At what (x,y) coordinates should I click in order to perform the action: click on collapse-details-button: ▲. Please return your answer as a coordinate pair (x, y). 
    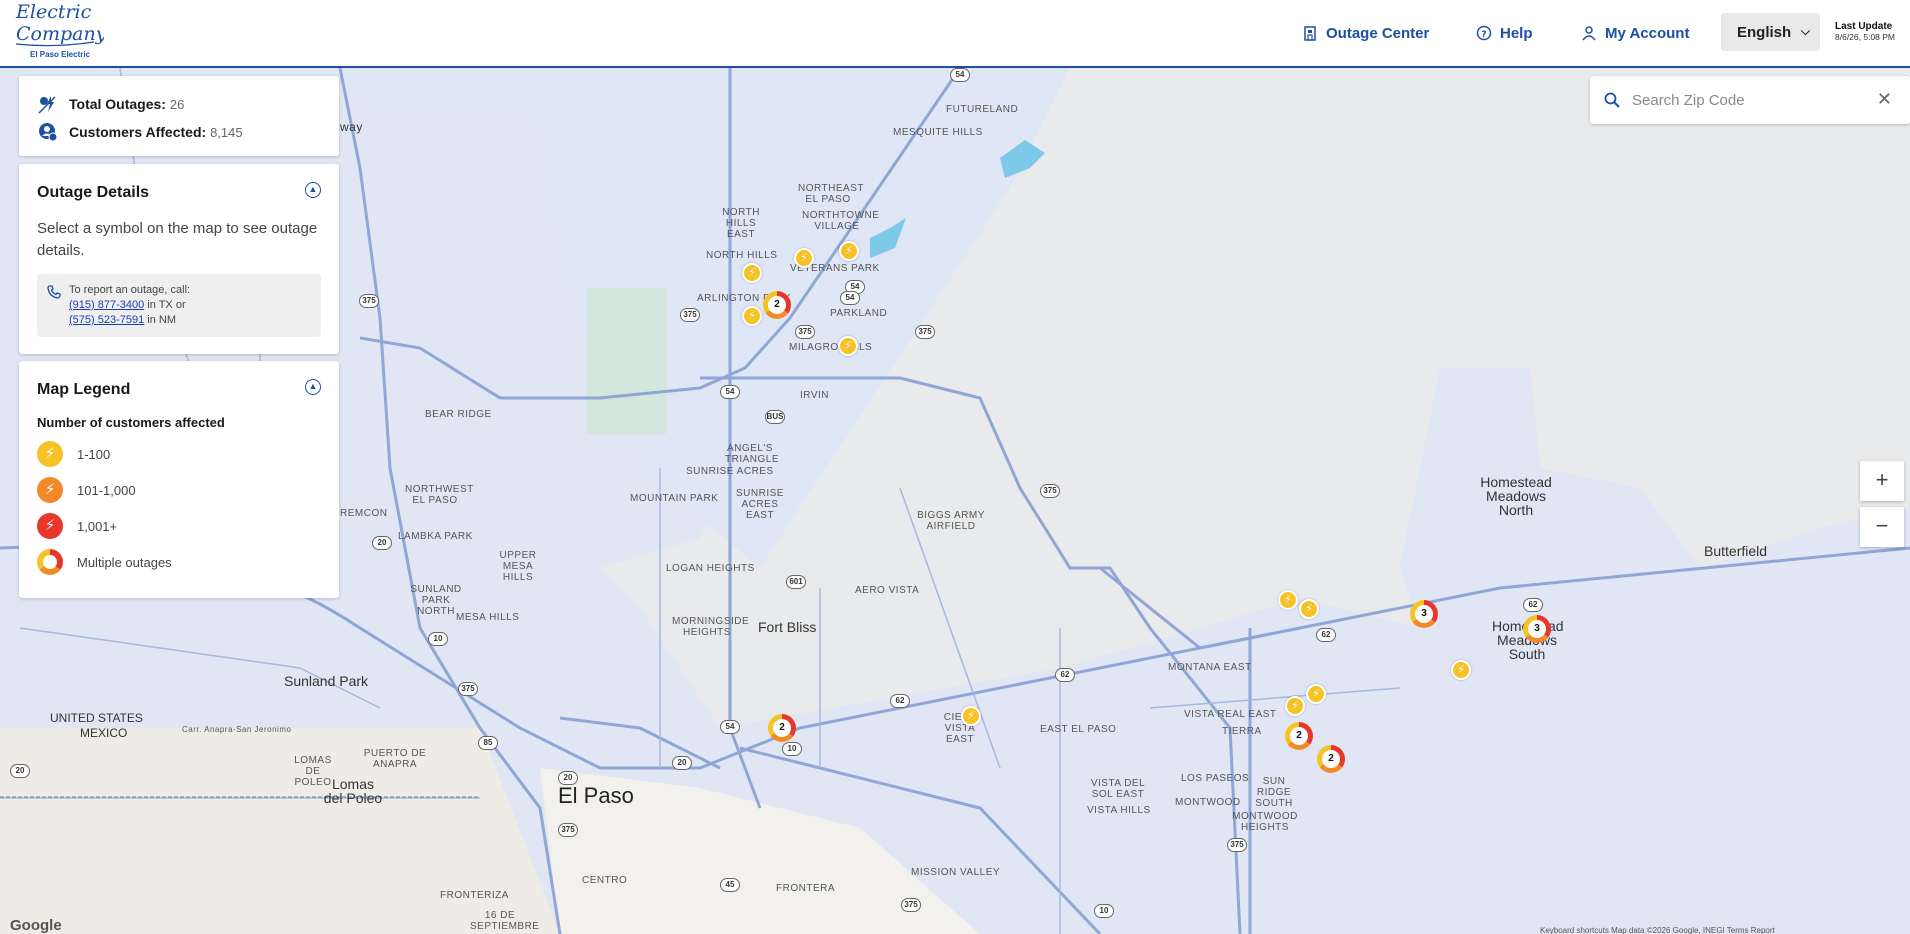
    Looking at the image, I should click on (313, 190).